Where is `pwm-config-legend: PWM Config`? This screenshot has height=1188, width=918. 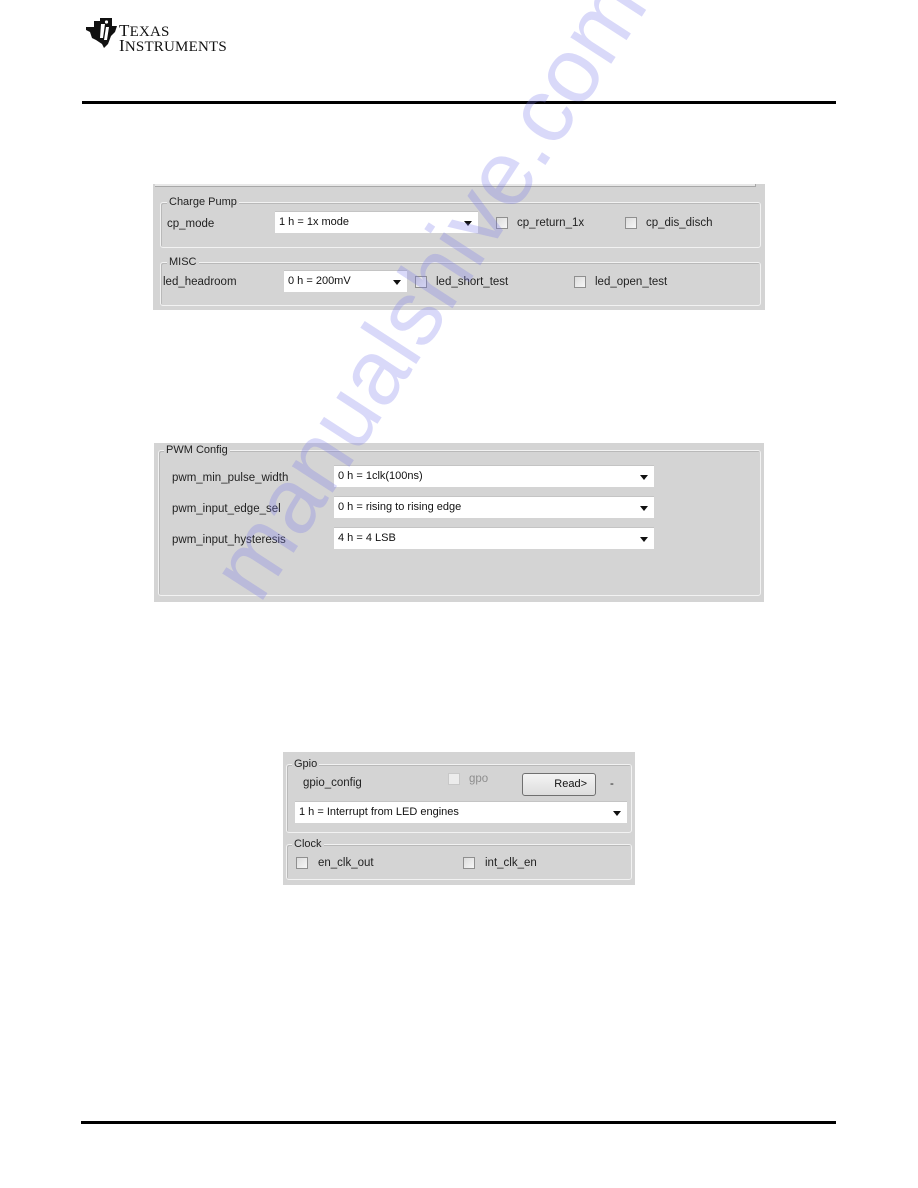 pwm-config-legend: PWM Config is located at coordinates (197, 450).